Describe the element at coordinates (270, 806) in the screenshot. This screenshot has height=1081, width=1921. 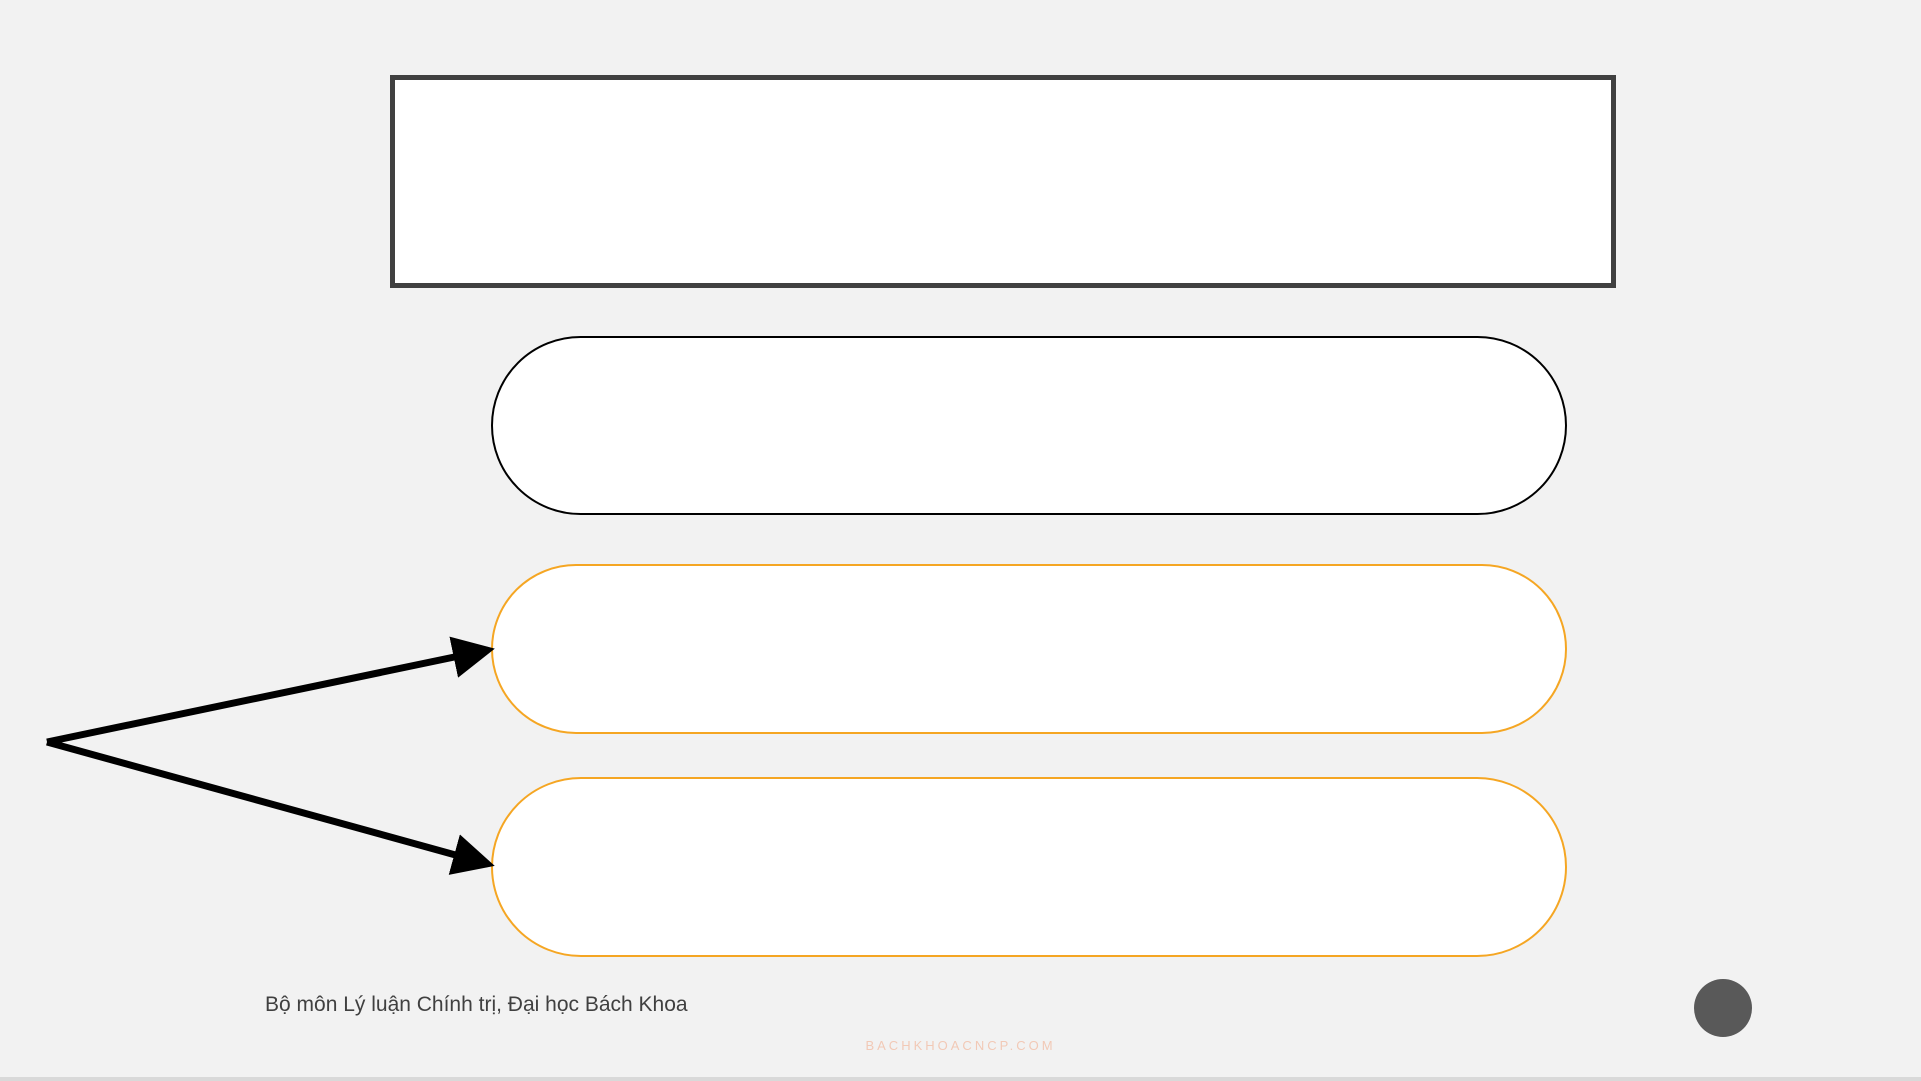
I see `arrow-lower` at that location.